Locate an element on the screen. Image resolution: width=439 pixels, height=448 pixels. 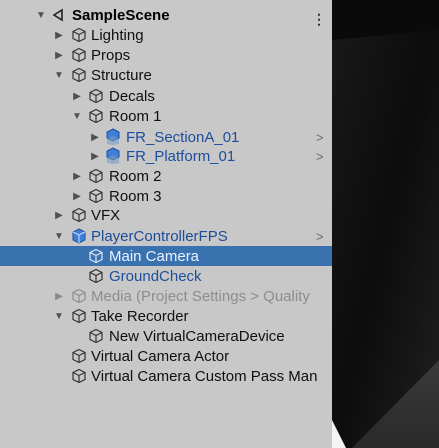
scene-name: SampleScene is located at coordinates (121, 15).